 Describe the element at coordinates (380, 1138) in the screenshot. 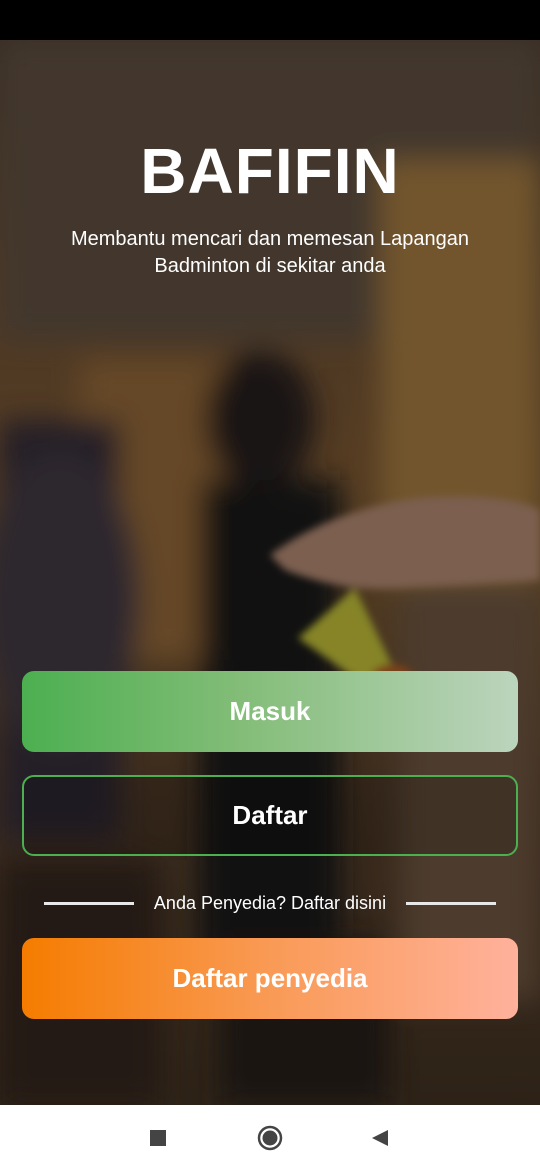

I see `back-triangle-icon` at that location.